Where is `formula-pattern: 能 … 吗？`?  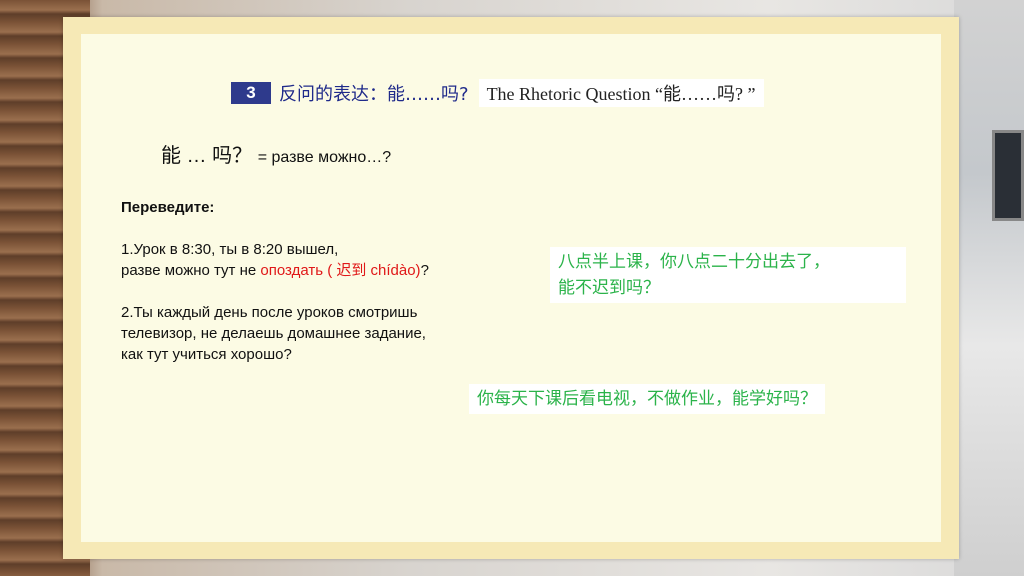
formula-pattern: 能 … 吗？ is located at coordinates (207, 156).